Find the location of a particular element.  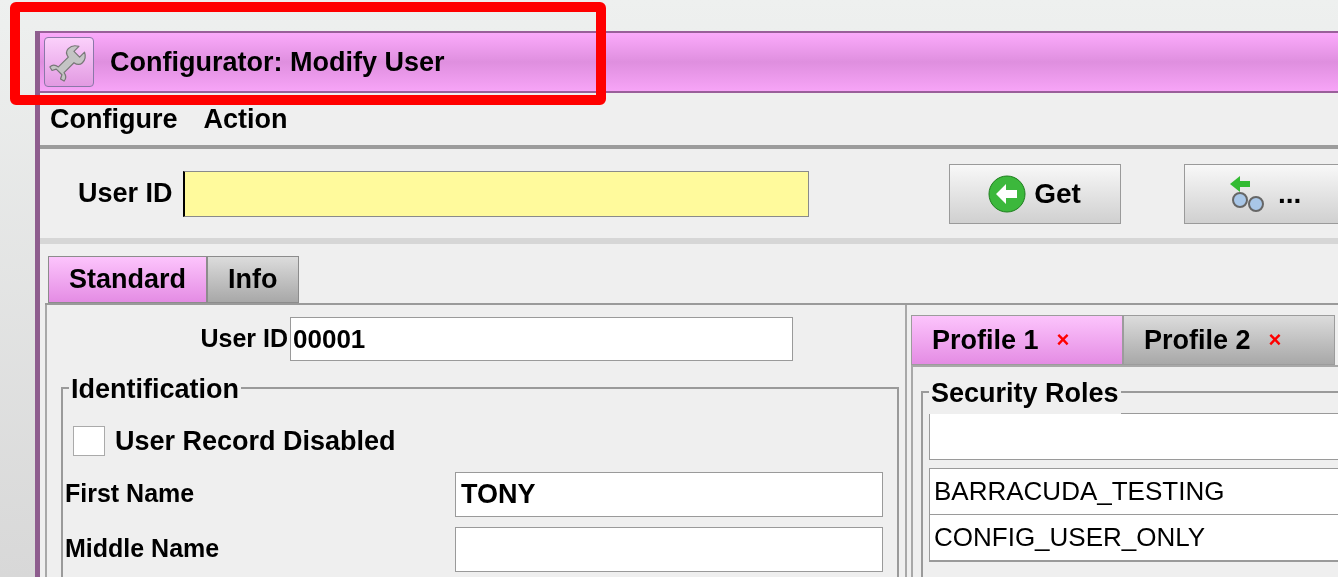

checkbox-label: User Record Disabled is located at coordinates (255, 441).